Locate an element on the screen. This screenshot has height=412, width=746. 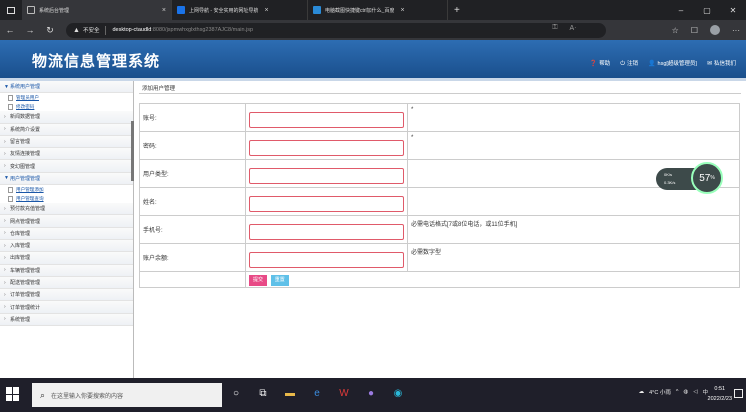
password-input is located at coordinates (326, 147).